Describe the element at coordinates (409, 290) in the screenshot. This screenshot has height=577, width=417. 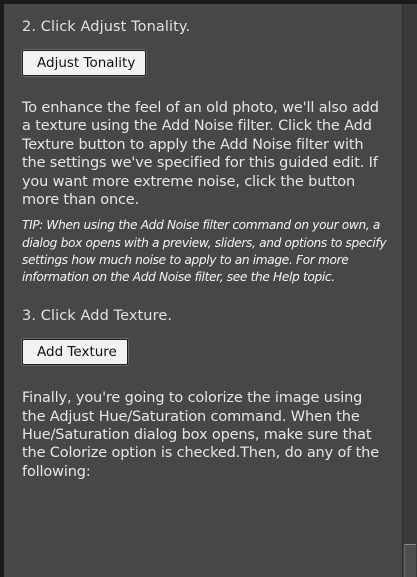
I see `vertical-scrollbar` at that location.